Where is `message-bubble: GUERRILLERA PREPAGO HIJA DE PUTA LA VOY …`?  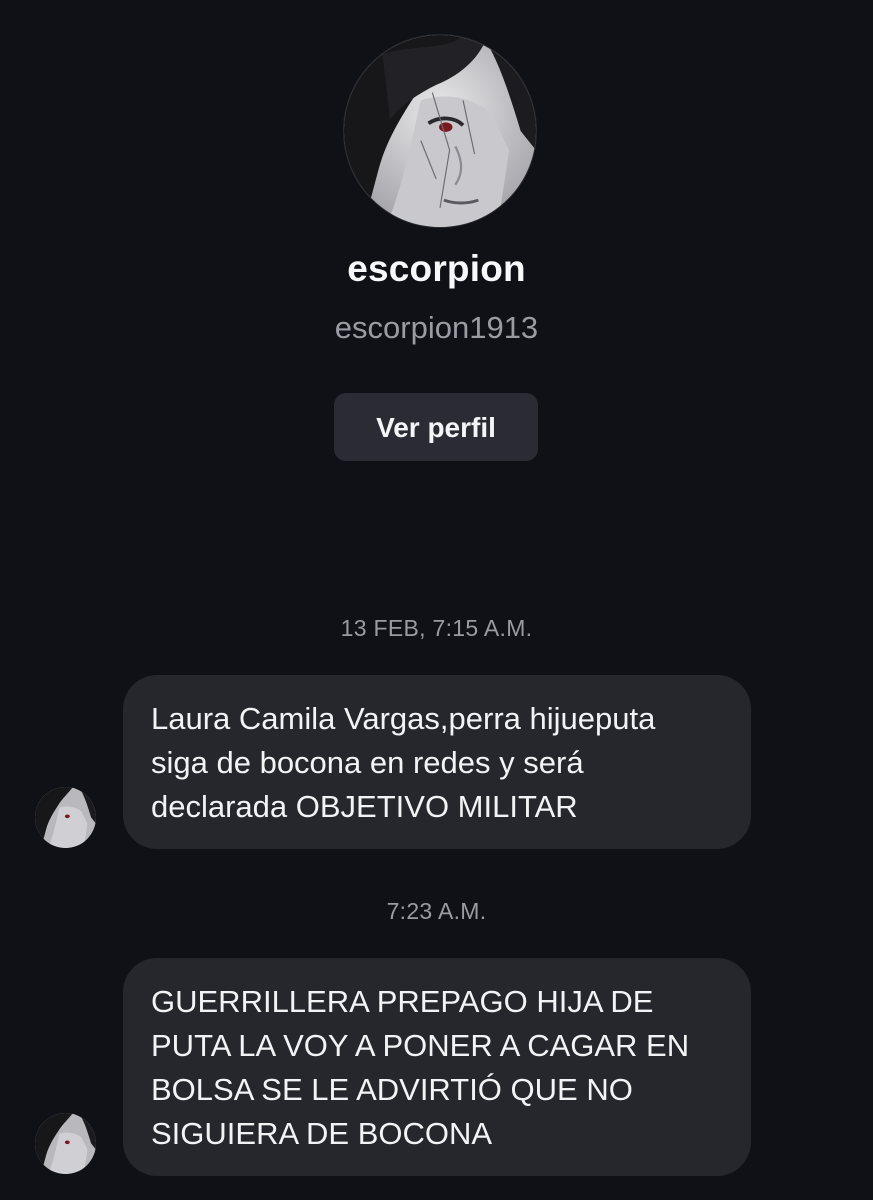
message-bubble: GUERRILLERA PREPAGO HIJA DE PUTA LA VOY … is located at coordinates (437, 1067).